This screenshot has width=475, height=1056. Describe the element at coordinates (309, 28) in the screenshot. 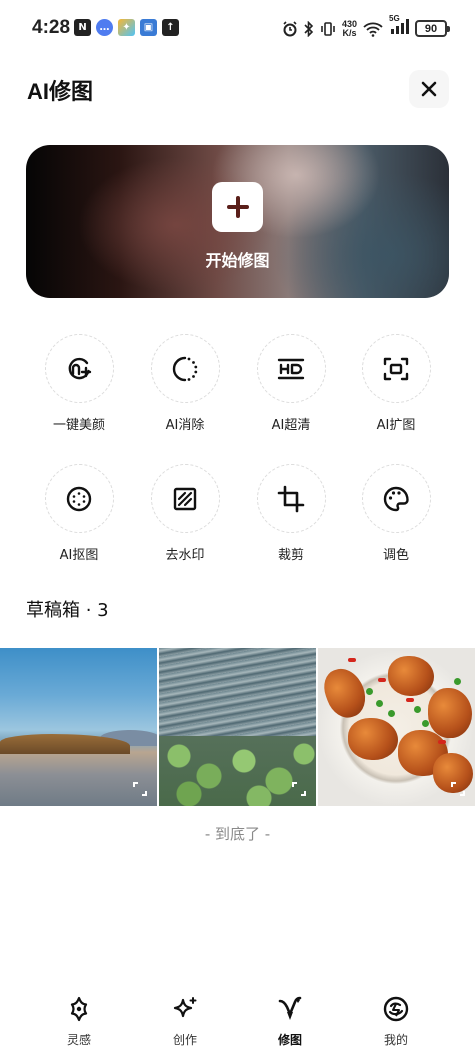

I see `bluetooth-icon` at that location.